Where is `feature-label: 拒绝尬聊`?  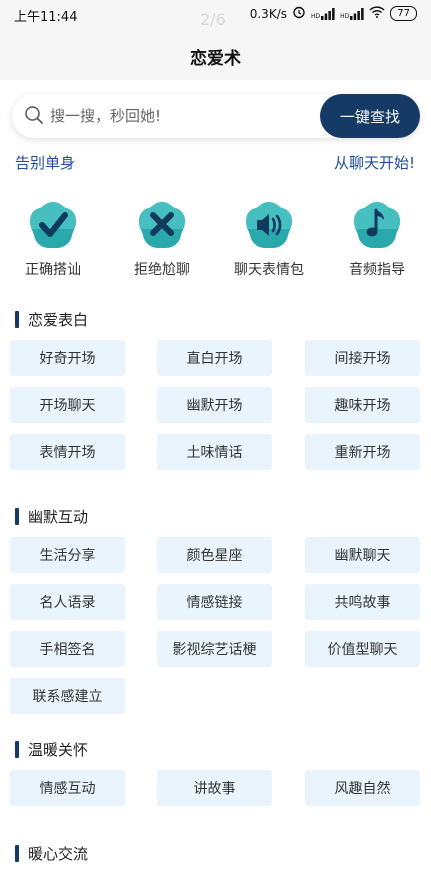
feature-label: 拒绝尬聊 is located at coordinates (162, 270).